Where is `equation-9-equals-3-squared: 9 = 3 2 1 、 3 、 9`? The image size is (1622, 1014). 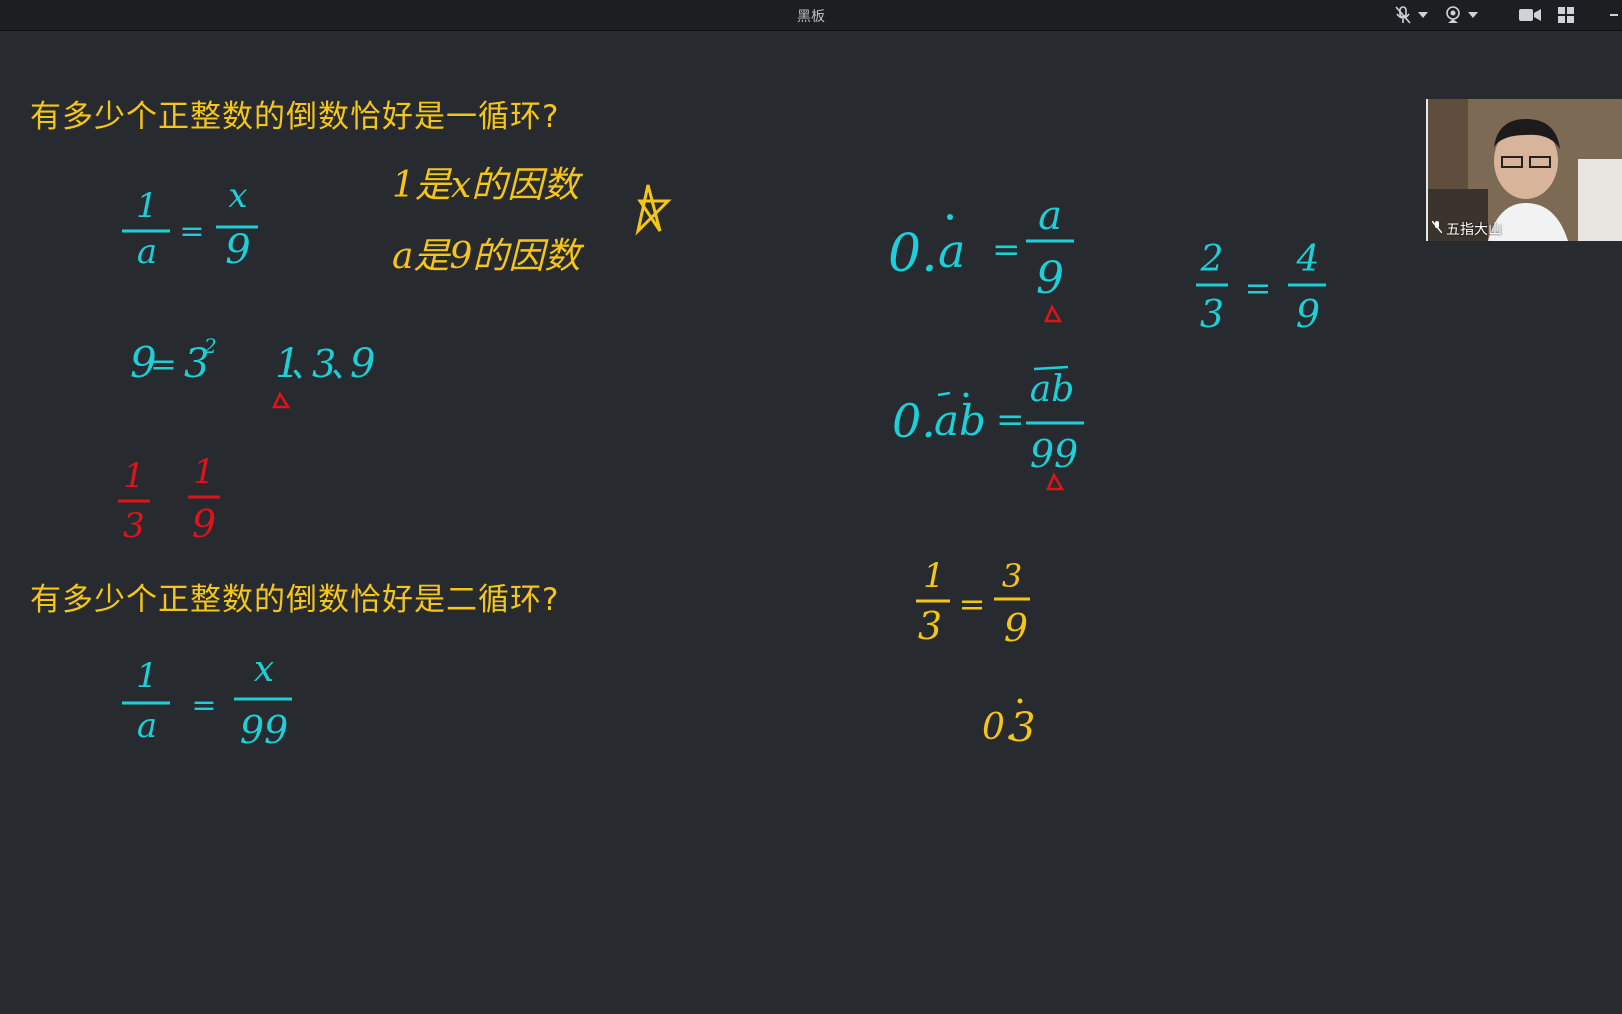 equation-9-equals-3-squared: 9 = 3 2 1 、 3 、 9 is located at coordinates (252, 360).